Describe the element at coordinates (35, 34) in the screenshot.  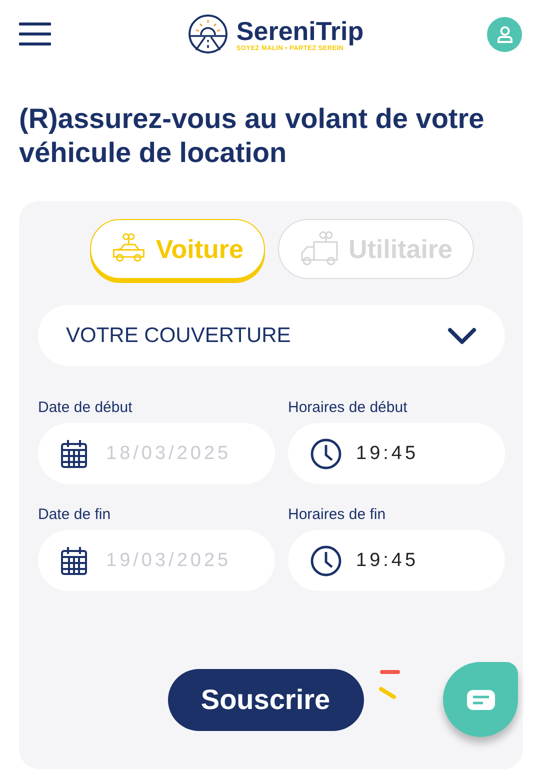
I see `menu-icon` at that location.